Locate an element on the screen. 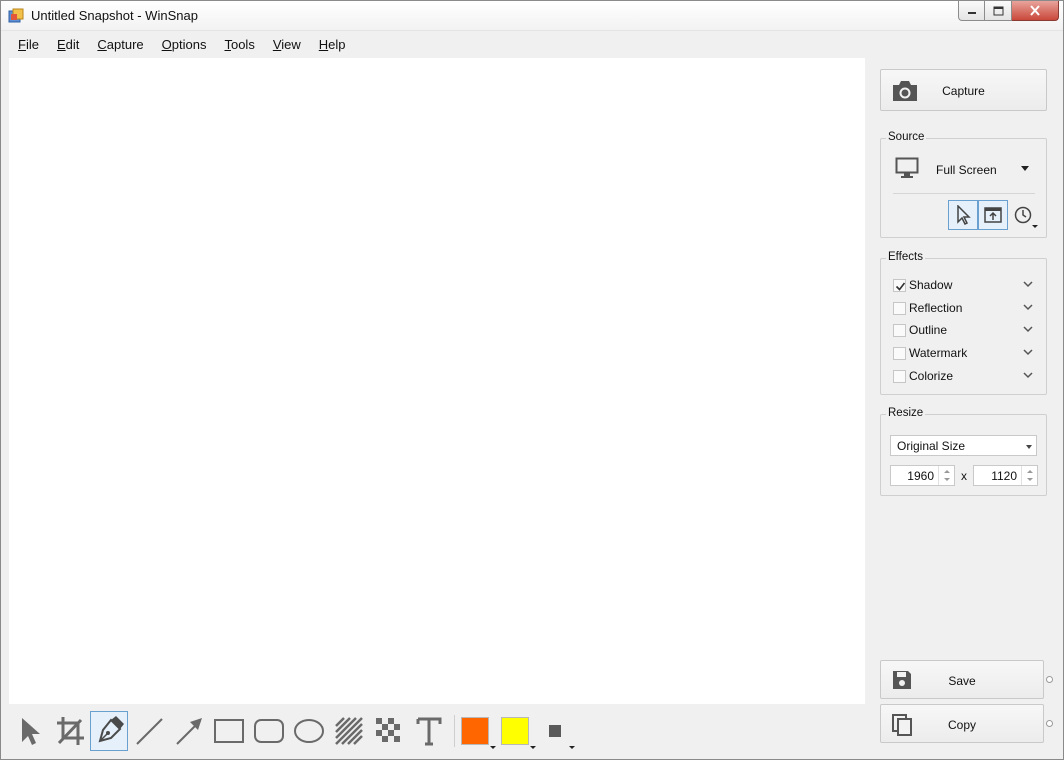 This screenshot has height=760, width=1064. menu-view: View is located at coordinates (287, 44).